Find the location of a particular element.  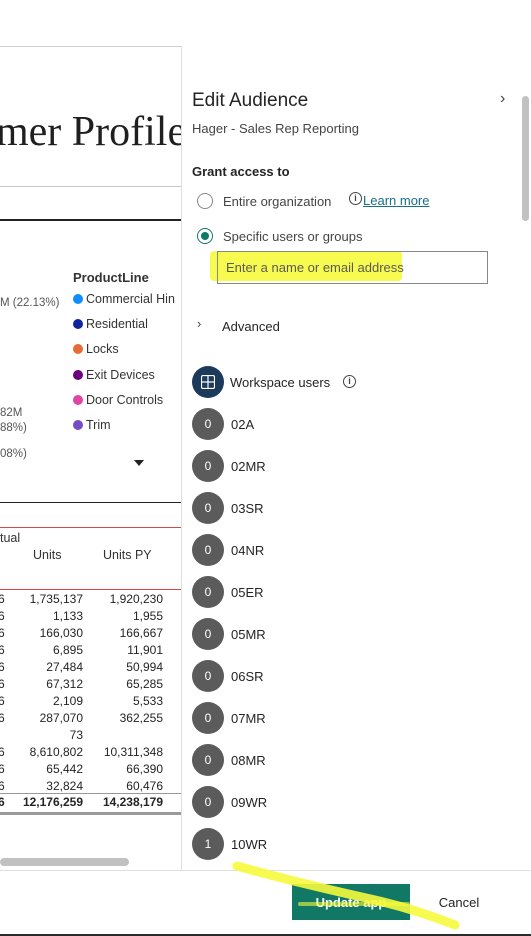

avatar: 1 is located at coordinates (208, 844).